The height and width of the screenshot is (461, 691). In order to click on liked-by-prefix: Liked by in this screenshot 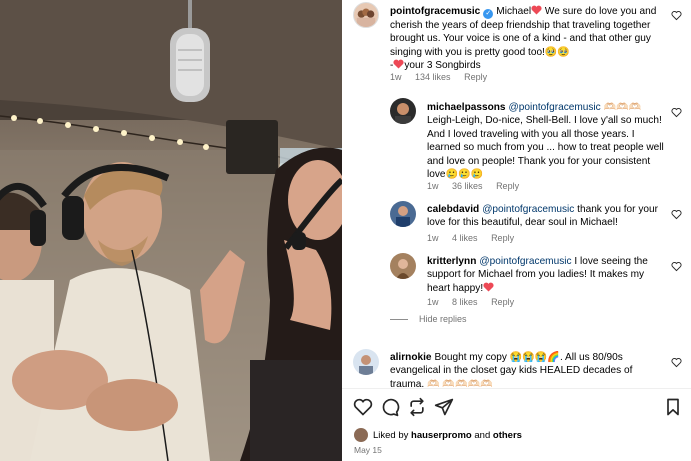, I will do `click(391, 435)`.